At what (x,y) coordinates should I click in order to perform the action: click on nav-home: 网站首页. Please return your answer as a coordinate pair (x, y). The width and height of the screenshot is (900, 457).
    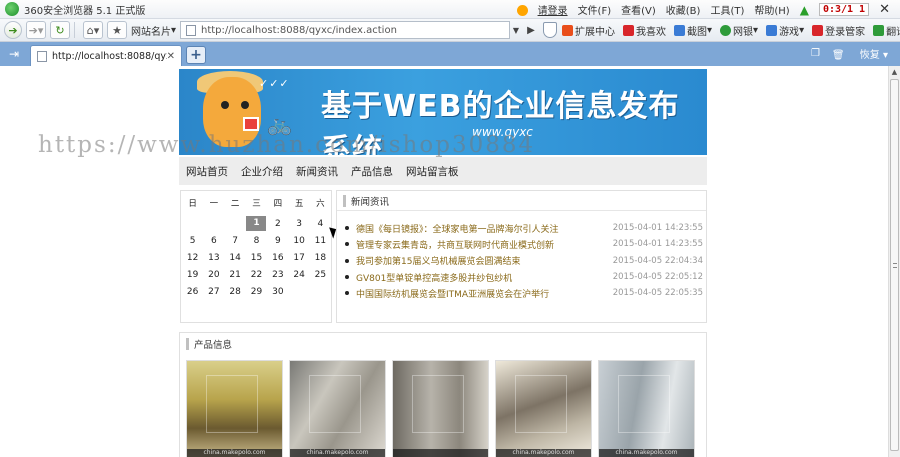
    Looking at the image, I should click on (207, 171).